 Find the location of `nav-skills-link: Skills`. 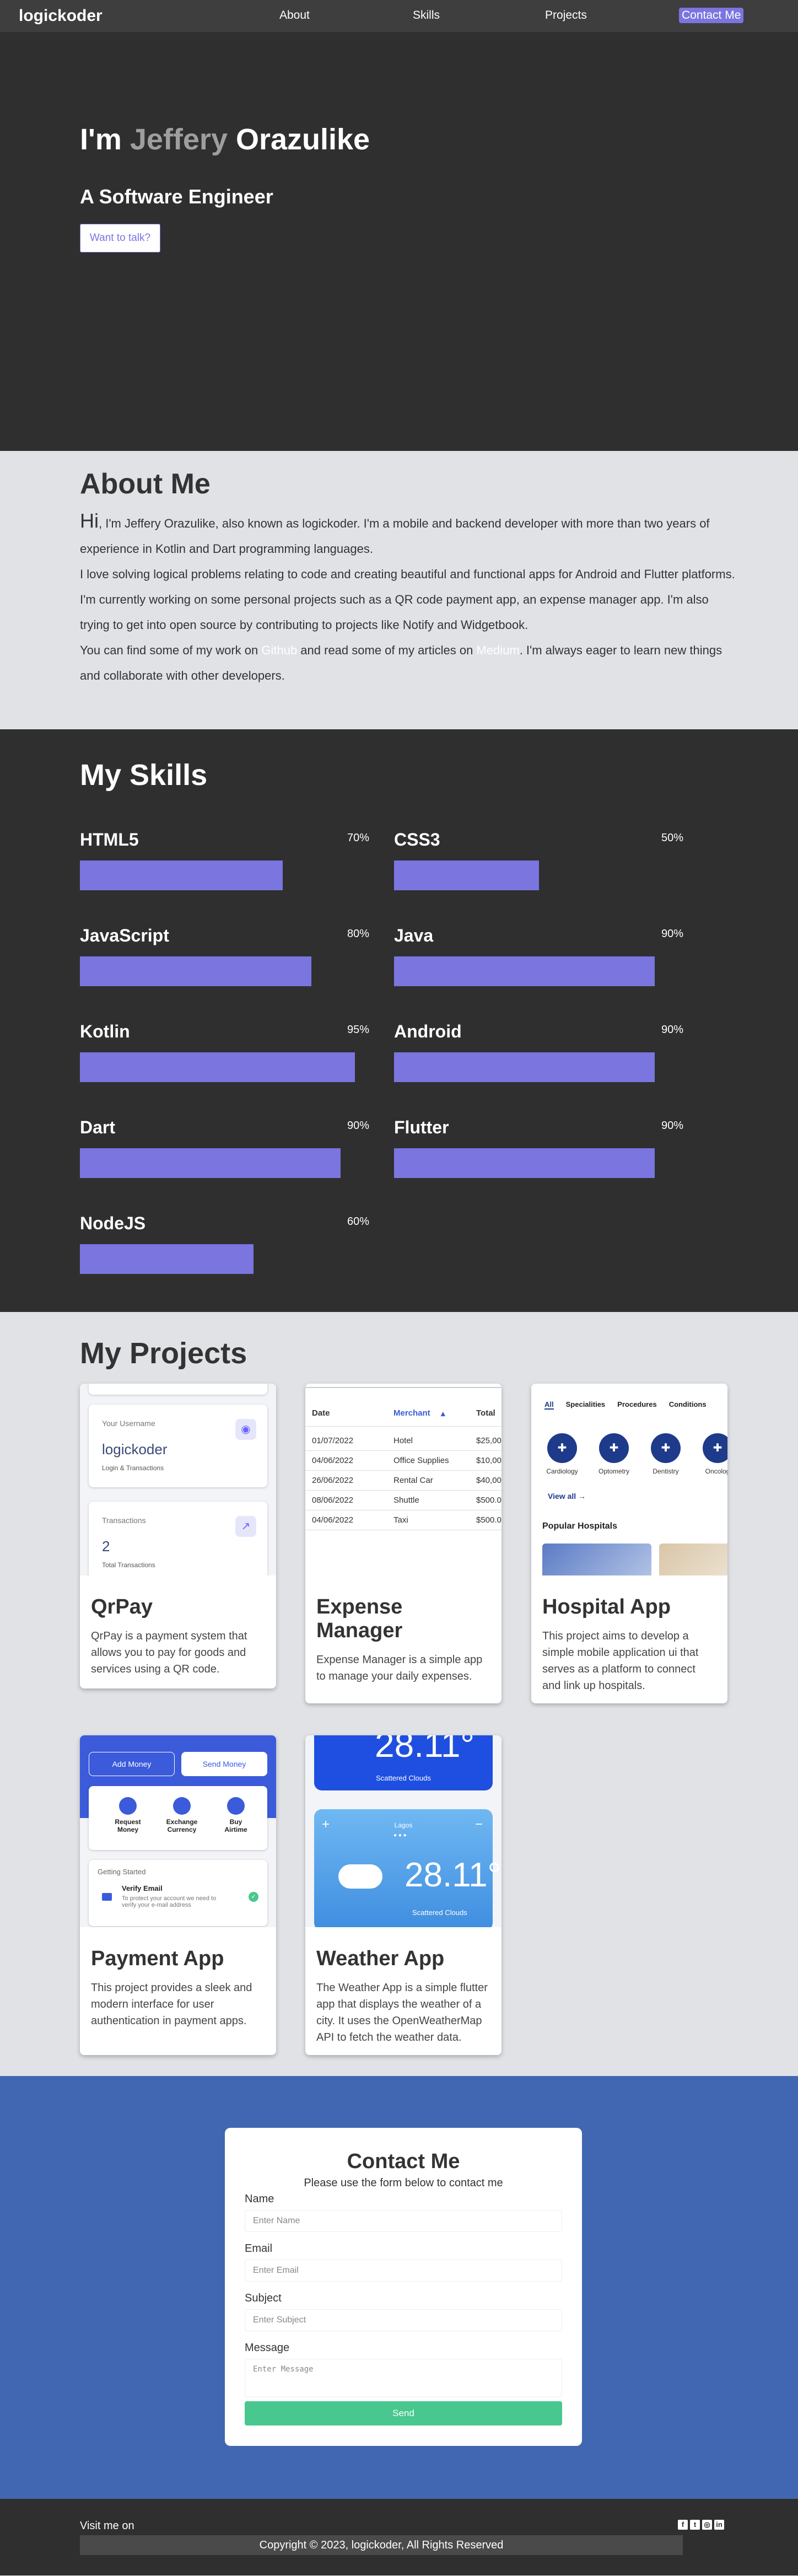

nav-skills-link: Skills is located at coordinates (426, 15).